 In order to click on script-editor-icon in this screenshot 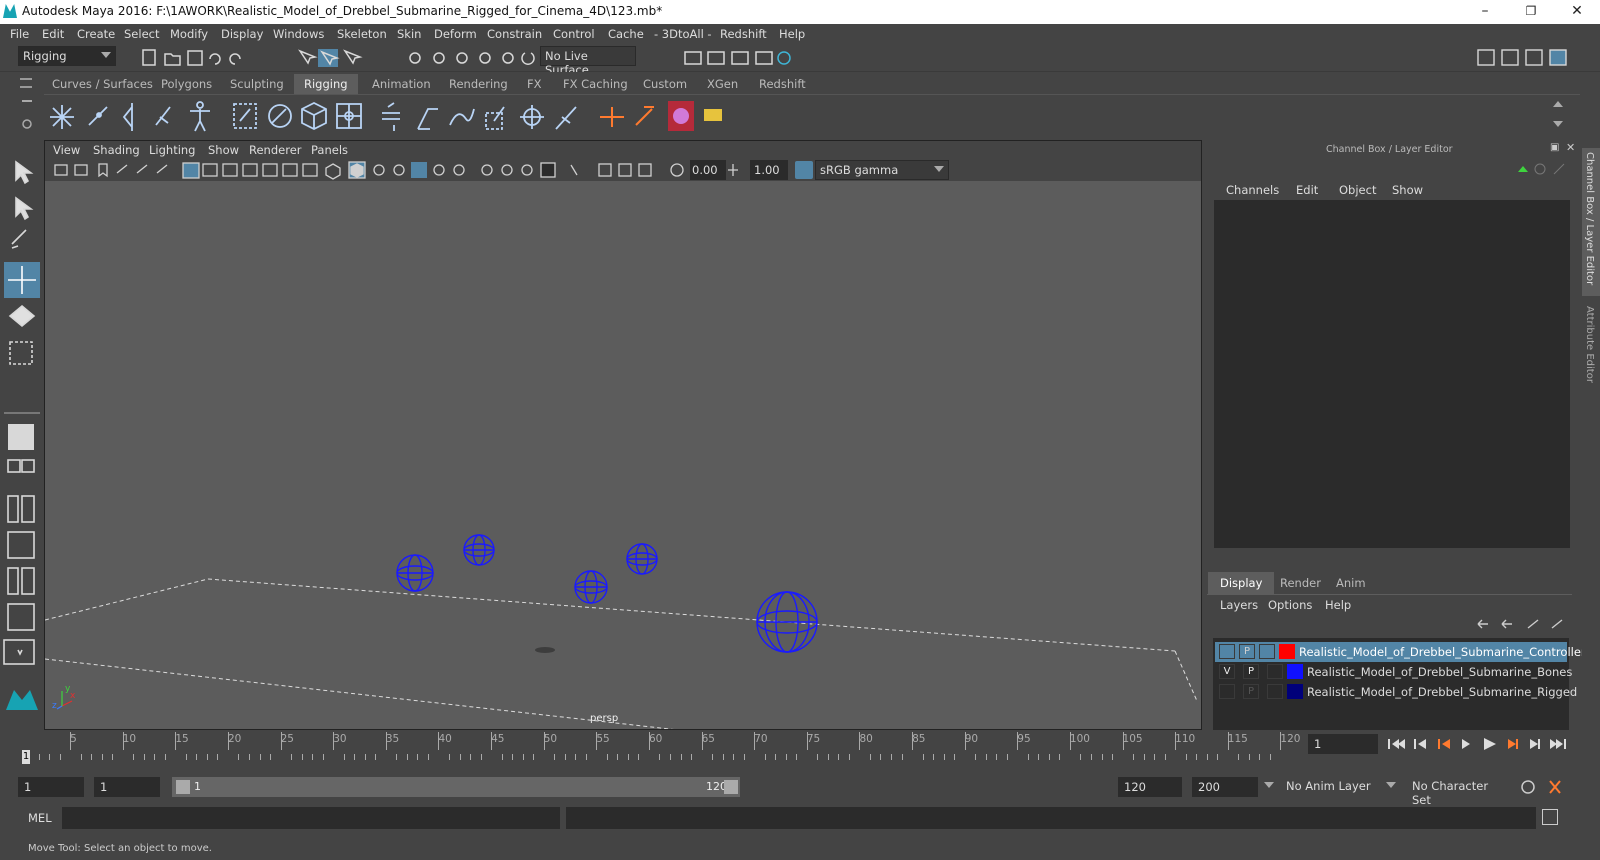, I will do `click(1550, 817)`.